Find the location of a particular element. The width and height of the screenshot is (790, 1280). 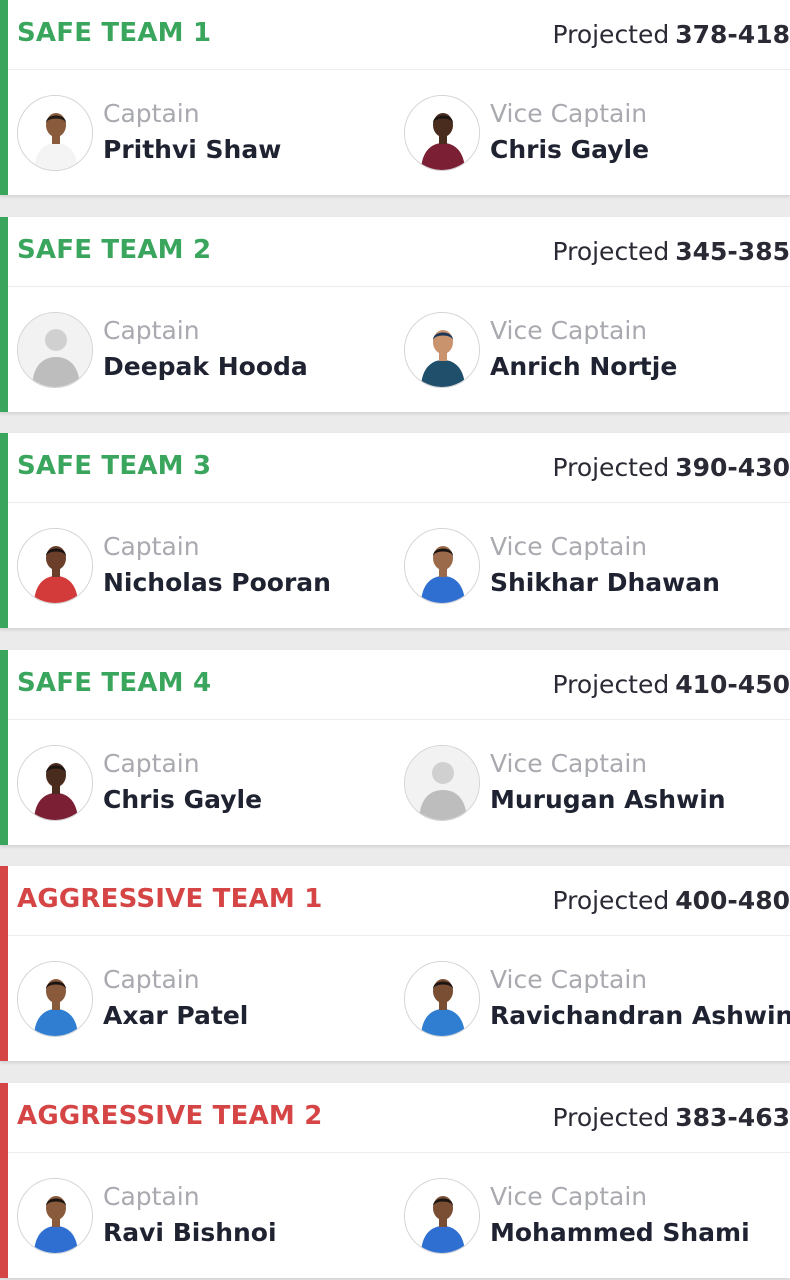

team-card-header: SAFE TEAM 3 Projected 390-430 is located at coordinates (399, 468).